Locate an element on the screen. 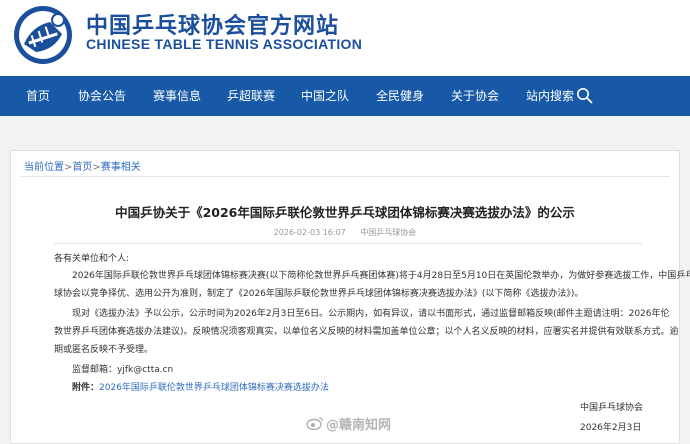 The image size is (690, 444). nav-item-site-search: 站内搜索 is located at coordinates (550, 96).